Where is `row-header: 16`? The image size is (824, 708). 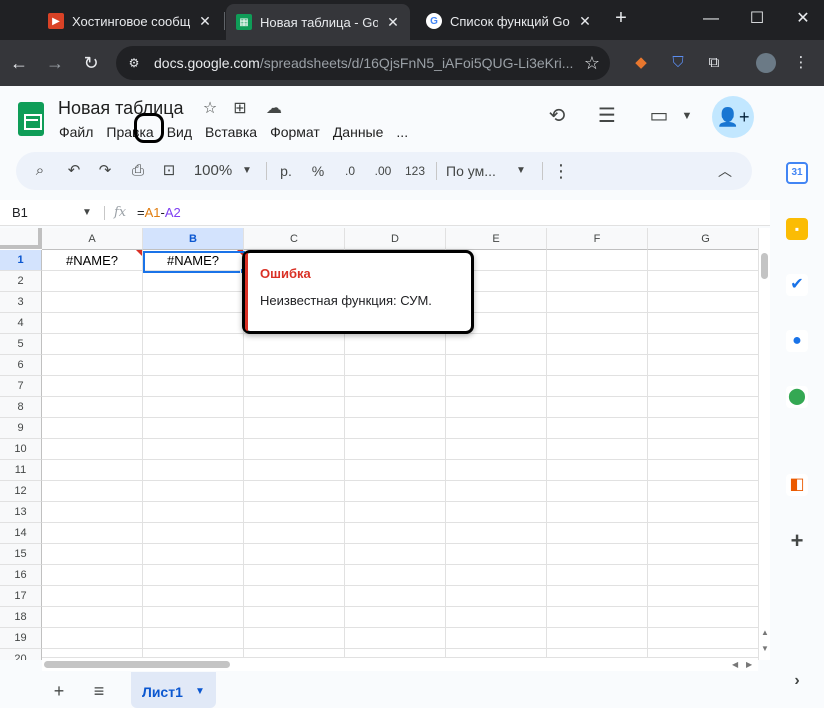
row-header: 16 is located at coordinates (21, 575).